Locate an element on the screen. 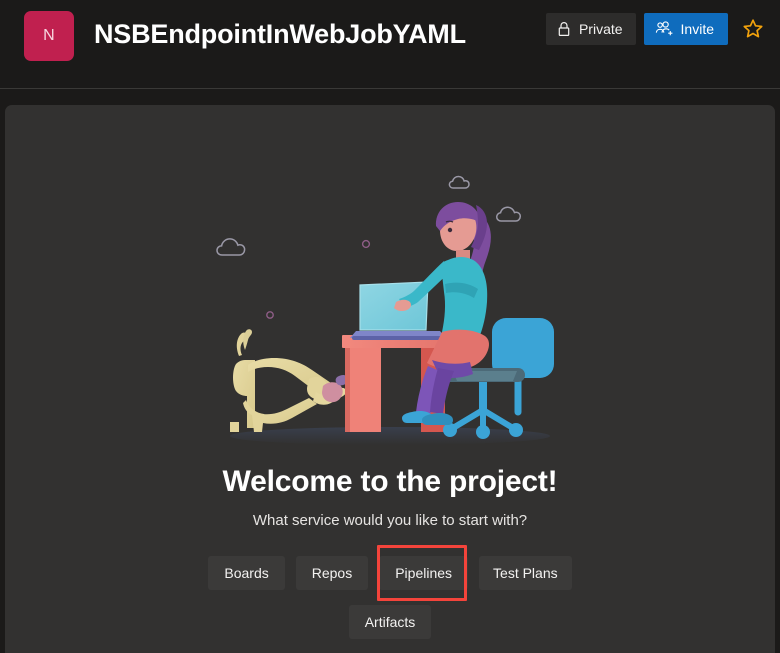 This screenshot has height=653, width=780. page-title: NSBEndpointInWebJobYAML is located at coordinates (280, 34).